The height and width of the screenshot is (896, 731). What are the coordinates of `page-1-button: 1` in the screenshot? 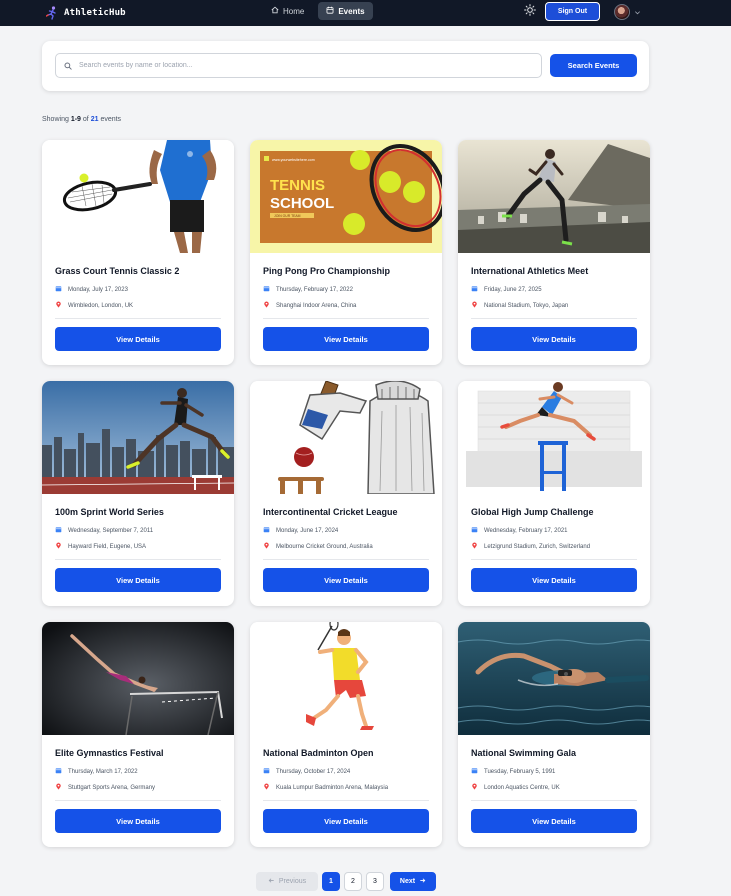 It's located at (331, 881).